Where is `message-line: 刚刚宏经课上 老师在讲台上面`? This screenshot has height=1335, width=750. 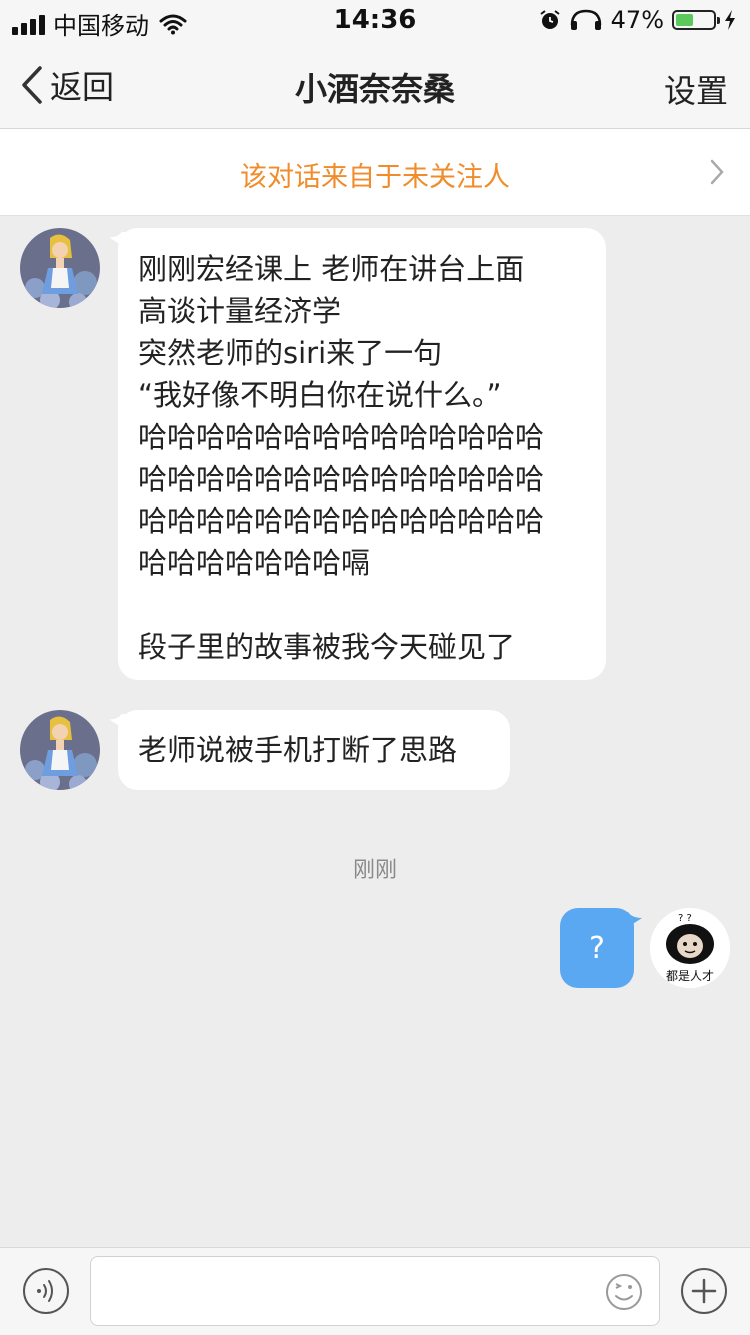 message-line: 刚刚宏经课上 老师在讲台上面 is located at coordinates (331, 269).